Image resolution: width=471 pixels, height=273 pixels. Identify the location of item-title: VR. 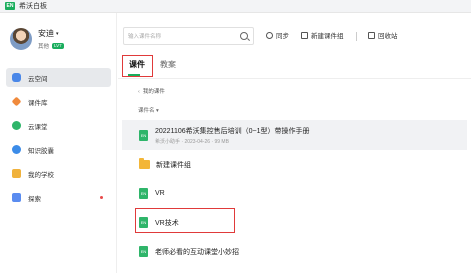
(160, 193).